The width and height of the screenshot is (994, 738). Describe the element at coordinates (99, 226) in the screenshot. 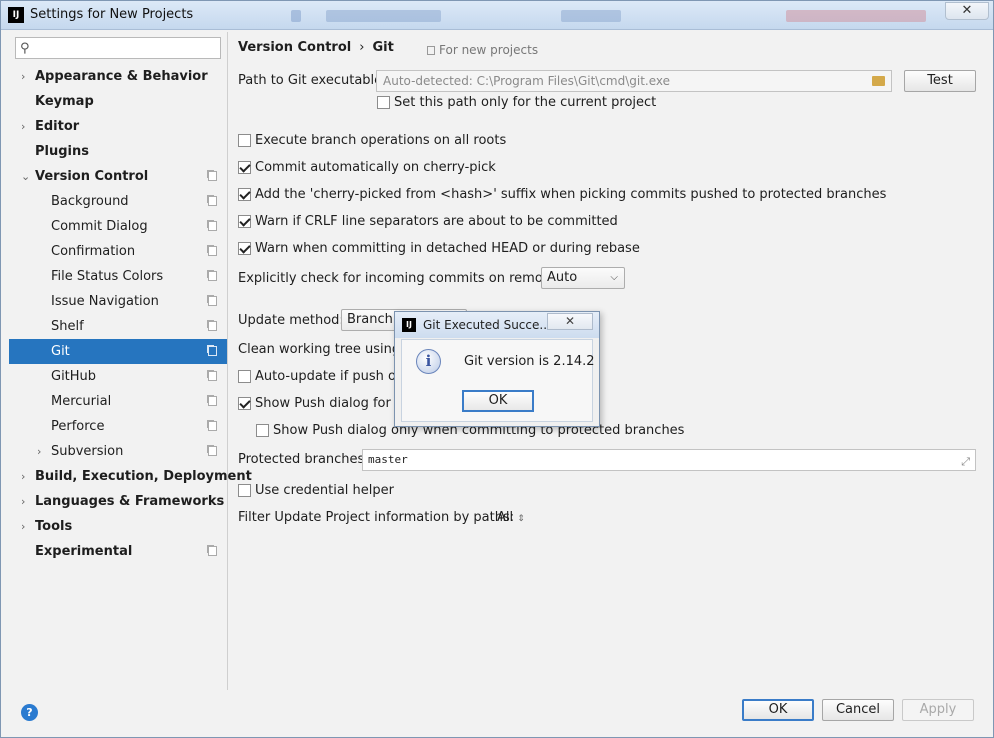

I see `sidebar-item-label: Commit Dialog` at that location.